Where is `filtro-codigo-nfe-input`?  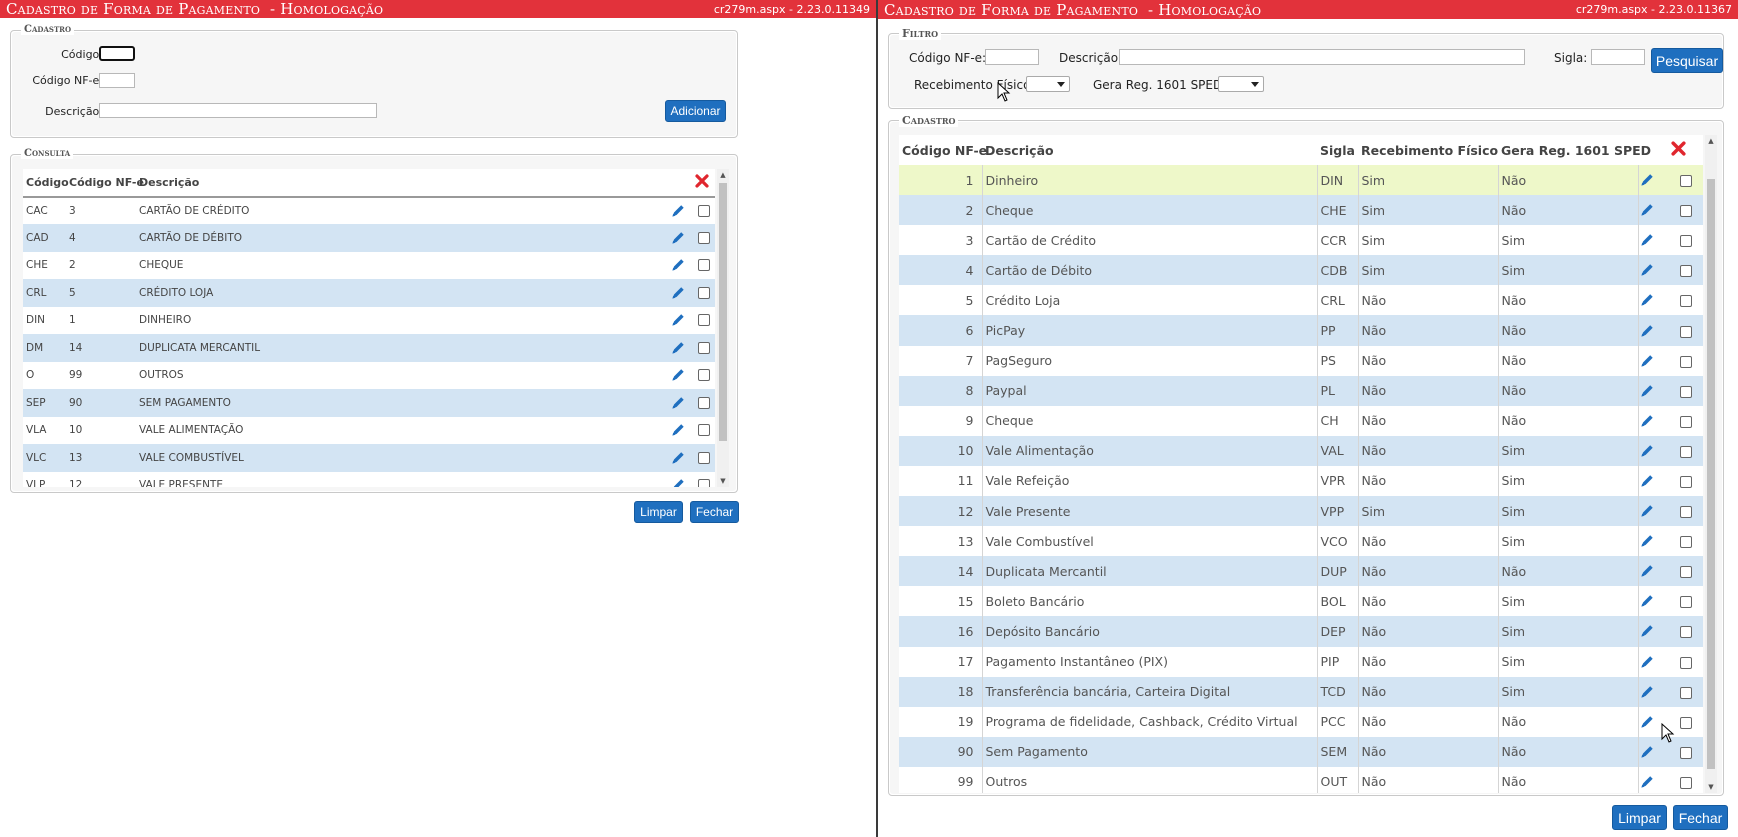 filtro-codigo-nfe-input is located at coordinates (1012, 57).